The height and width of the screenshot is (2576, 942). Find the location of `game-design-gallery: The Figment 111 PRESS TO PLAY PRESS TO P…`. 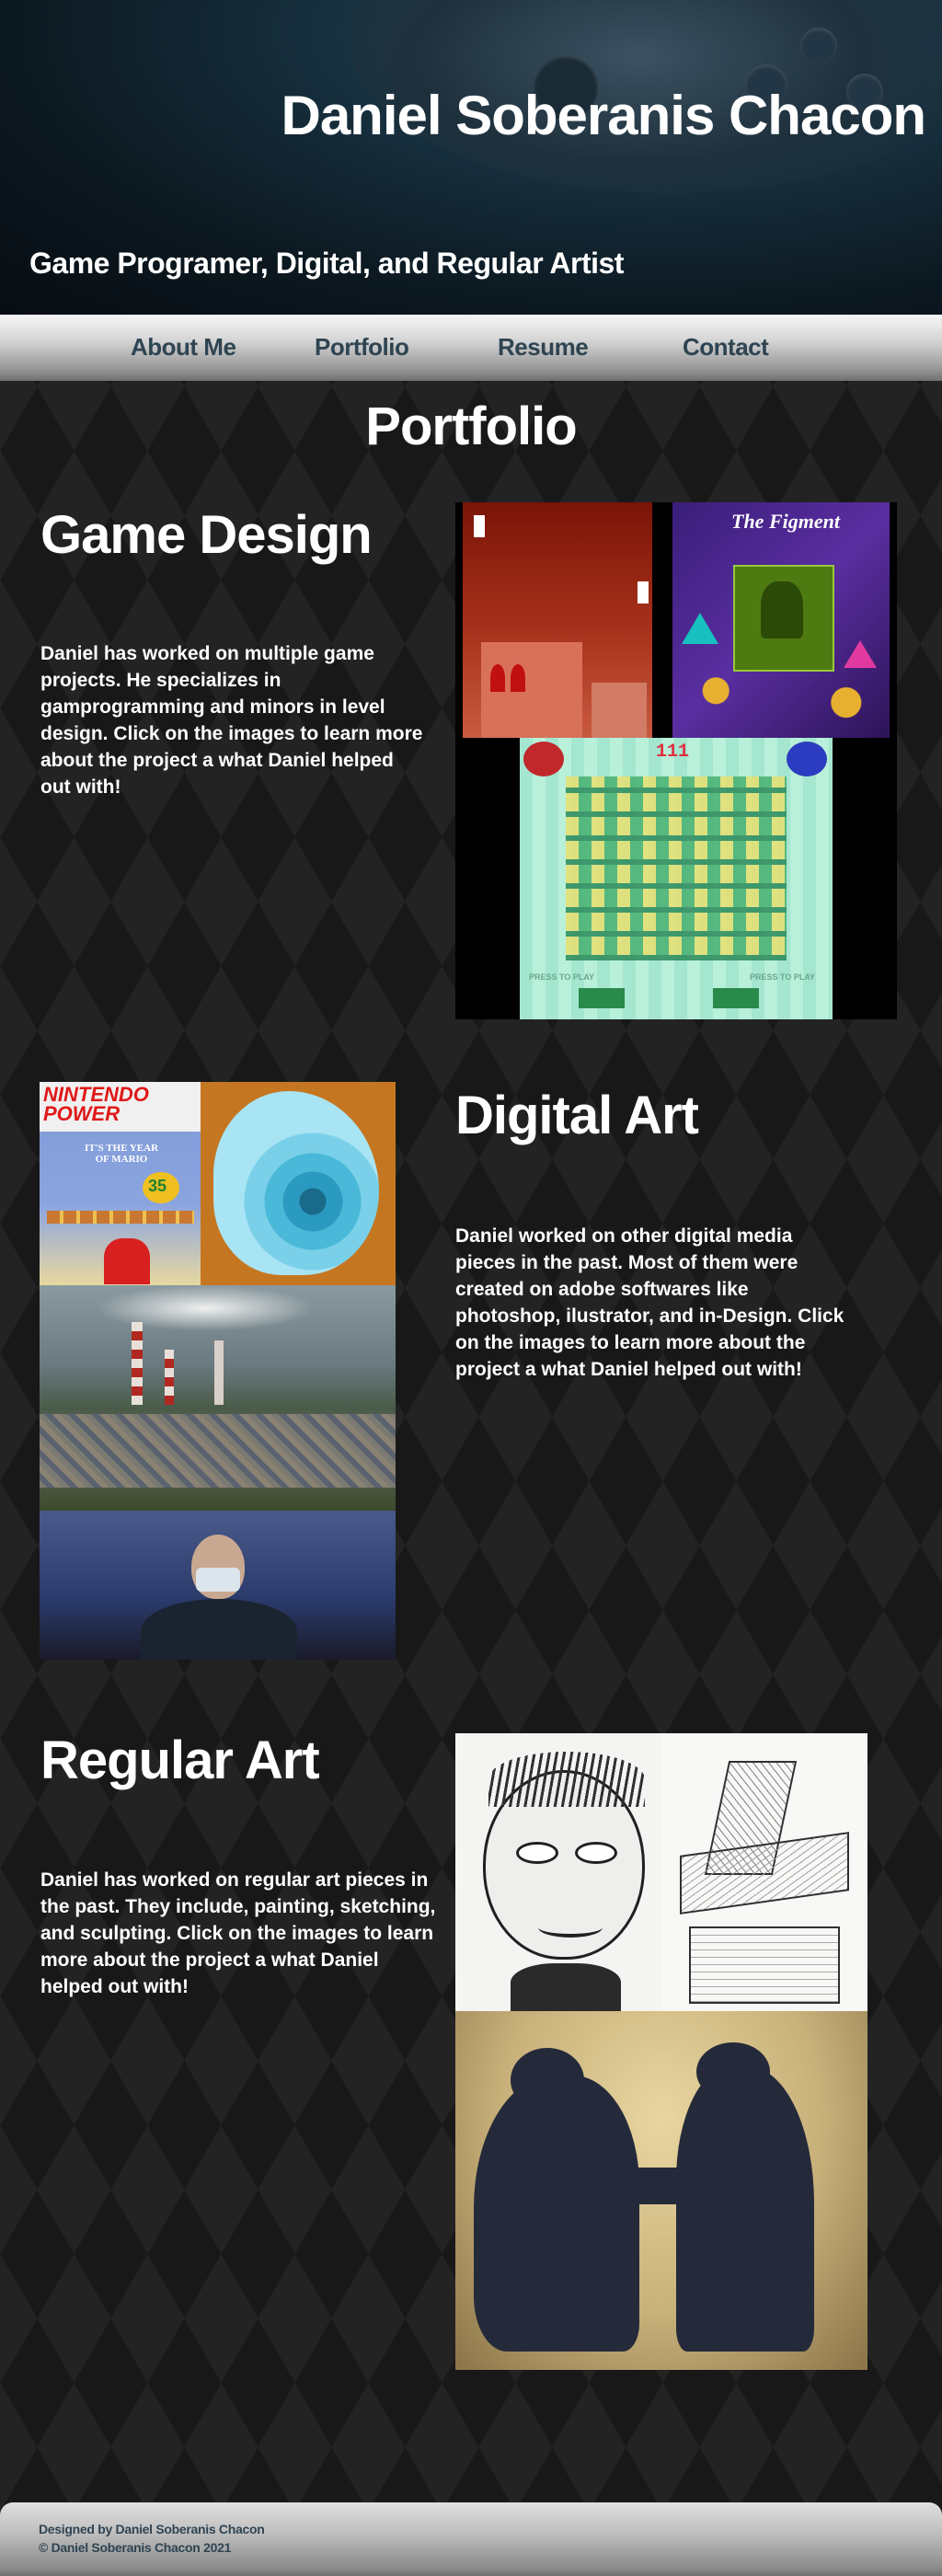

game-design-gallery: The Figment 111 PRESS TO PLAY PRESS TO P… is located at coordinates (676, 760).